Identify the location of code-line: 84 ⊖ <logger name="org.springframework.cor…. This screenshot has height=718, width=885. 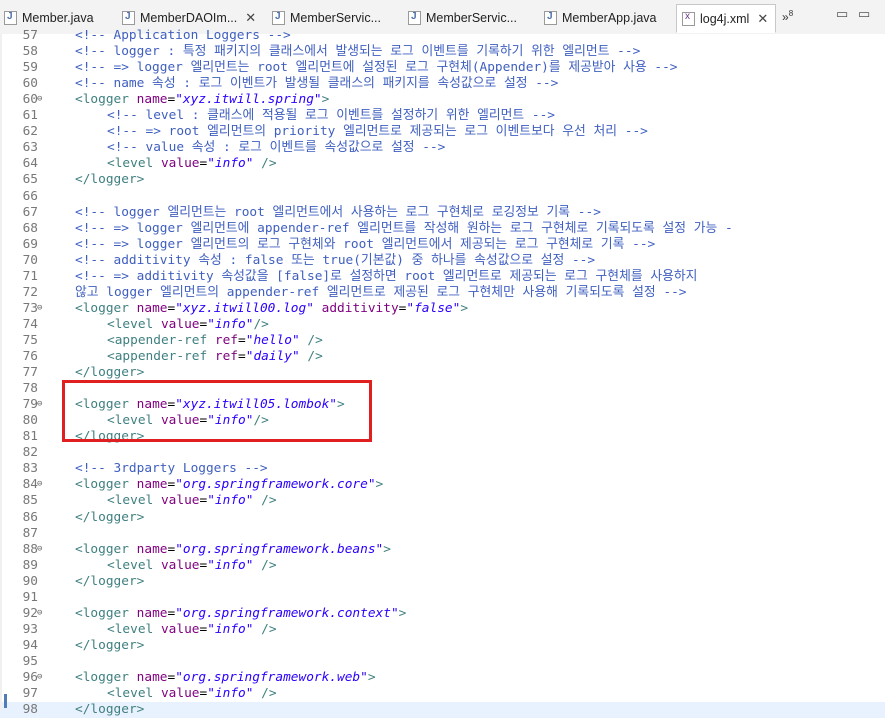
(442, 485).